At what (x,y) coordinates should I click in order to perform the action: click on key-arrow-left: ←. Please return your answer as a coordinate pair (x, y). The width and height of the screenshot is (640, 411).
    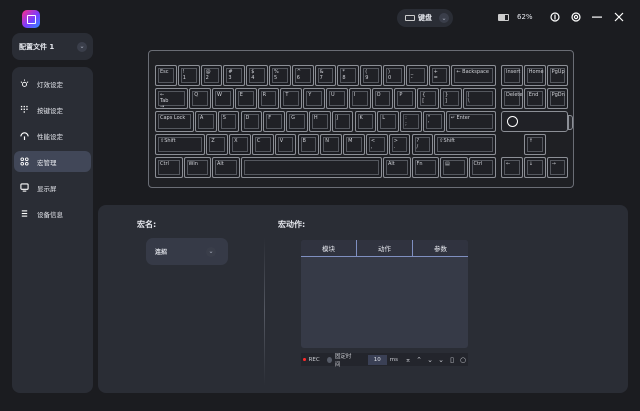
    Looking at the image, I should click on (512, 167).